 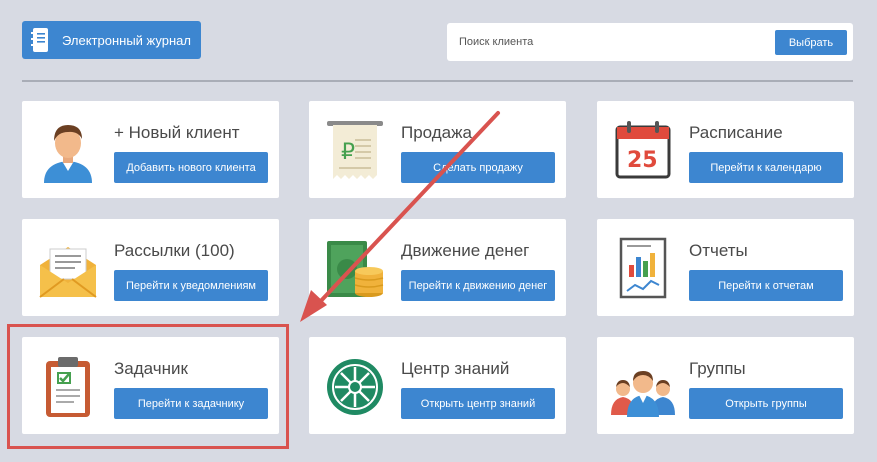 What do you see at coordinates (811, 42) in the screenshot?
I see `select-button: Выбрать` at bounding box center [811, 42].